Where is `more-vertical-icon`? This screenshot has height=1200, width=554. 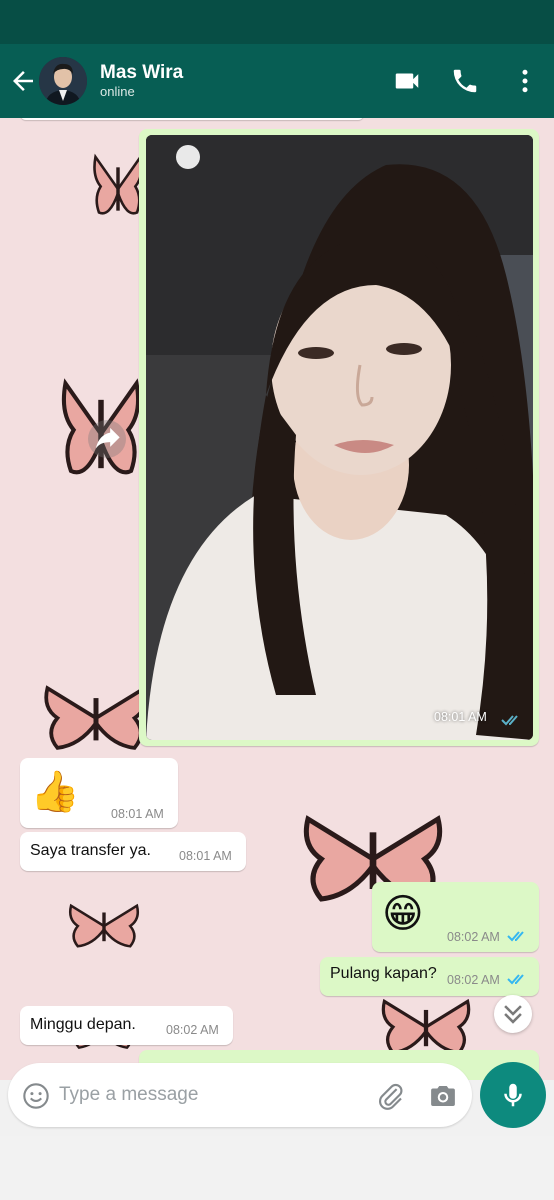 more-vertical-icon is located at coordinates (525, 81).